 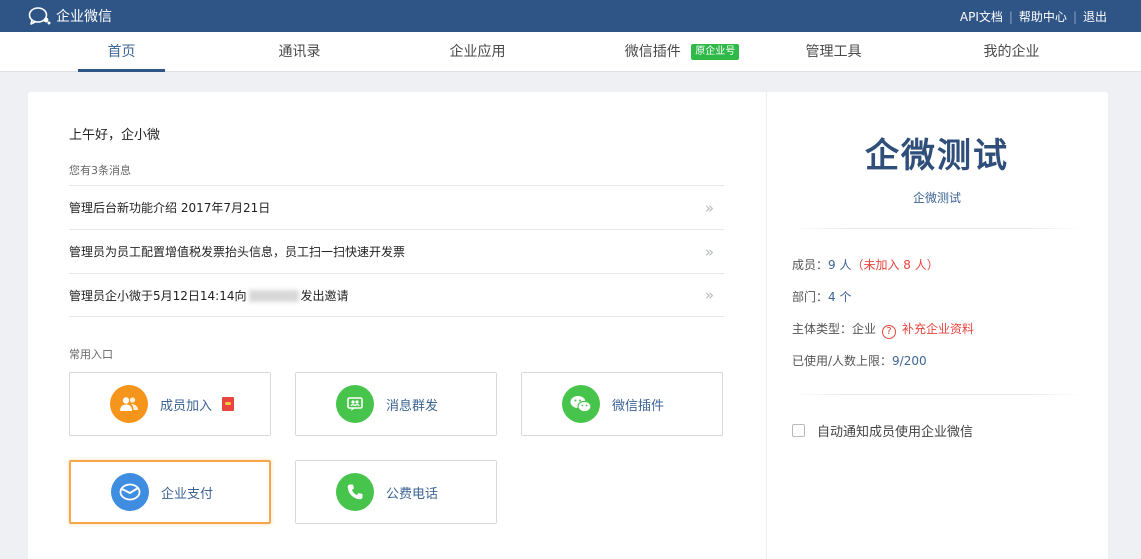 I want to click on stat-label: 部门：, so click(x=810, y=297).